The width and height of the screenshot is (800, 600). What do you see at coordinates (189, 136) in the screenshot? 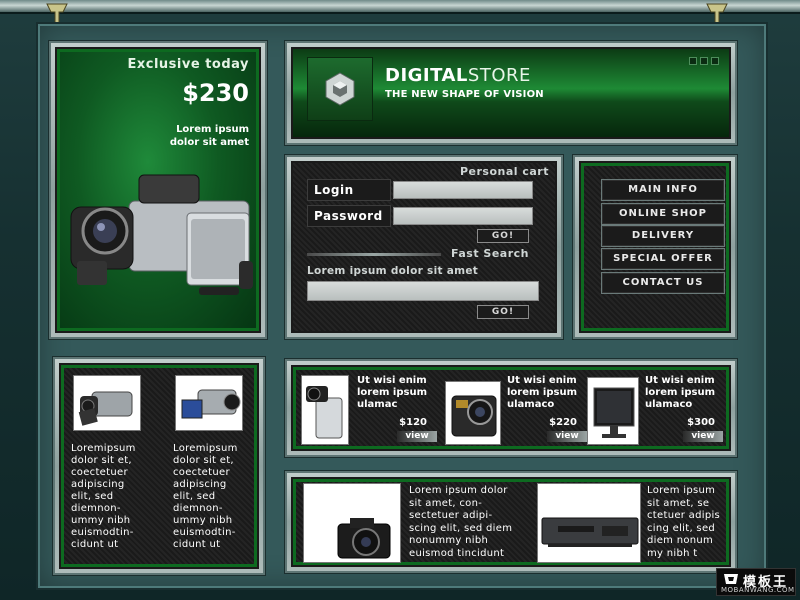
I see `promo-desc: Lorem ipsum dolor sit amet` at bounding box center [189, 136].